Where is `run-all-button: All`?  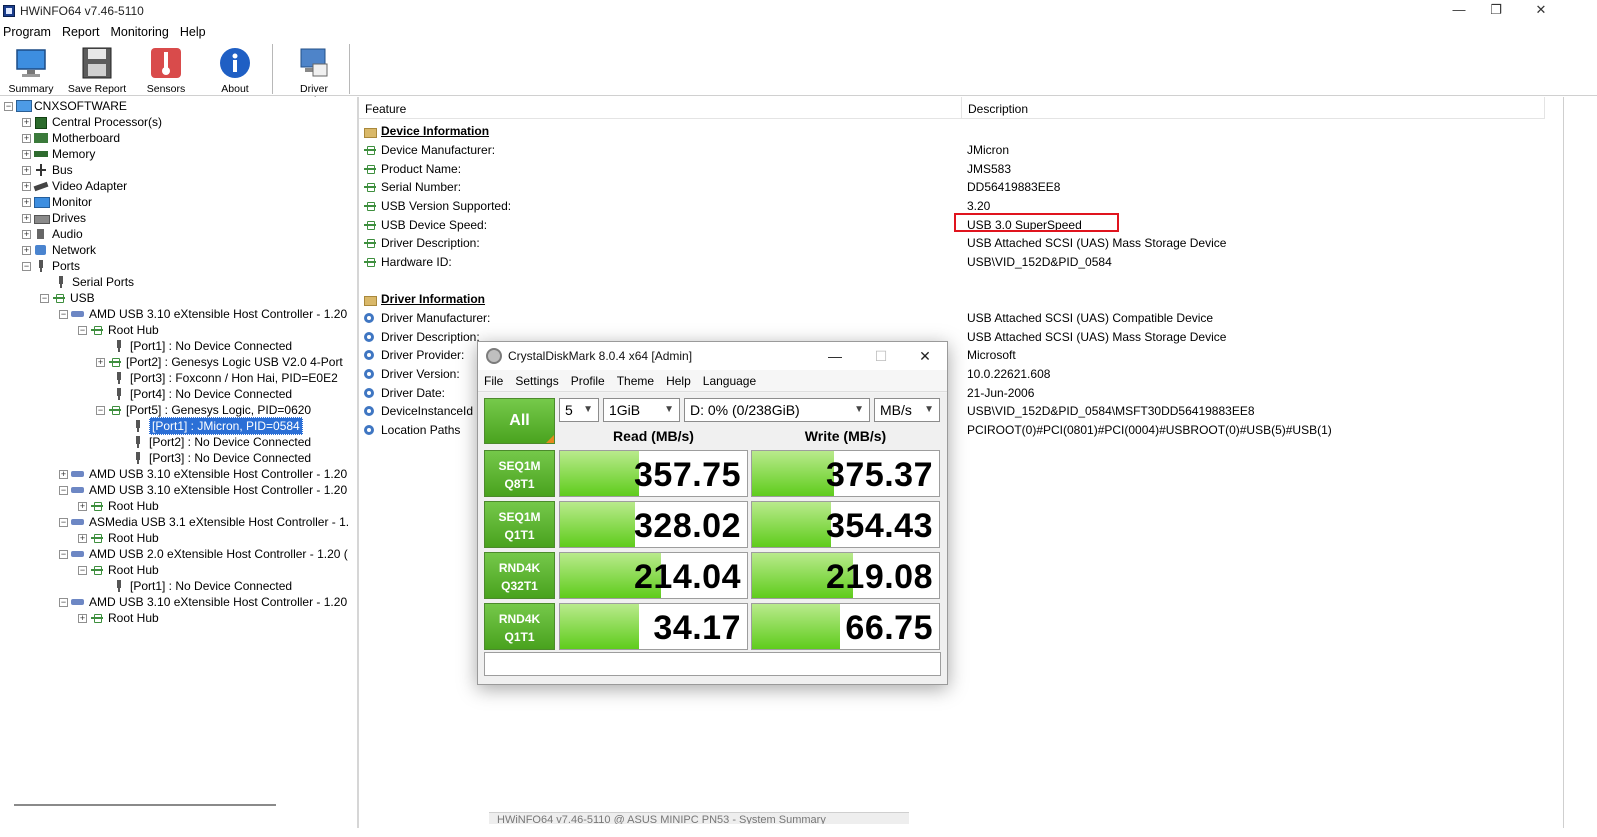
run-all-button: All is located at coordinates (519, 421).